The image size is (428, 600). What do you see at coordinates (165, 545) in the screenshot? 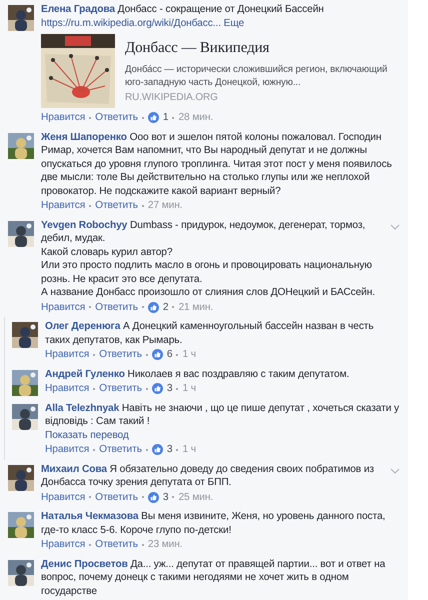
I see `timestamp: 23 мин.` at bounding box center [165, 545].